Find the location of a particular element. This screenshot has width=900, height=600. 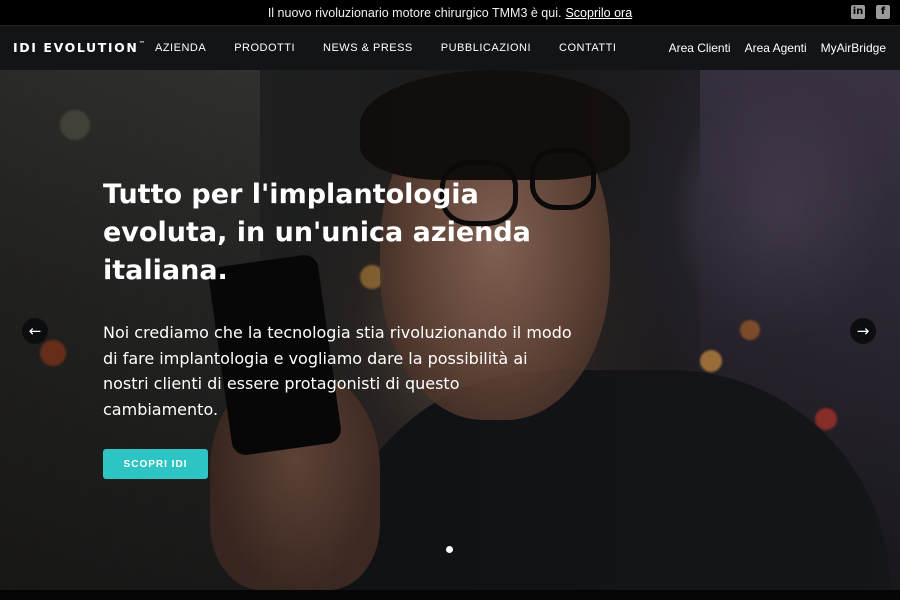

arrow-left-icon: ← is located at coordinates (35, 331).